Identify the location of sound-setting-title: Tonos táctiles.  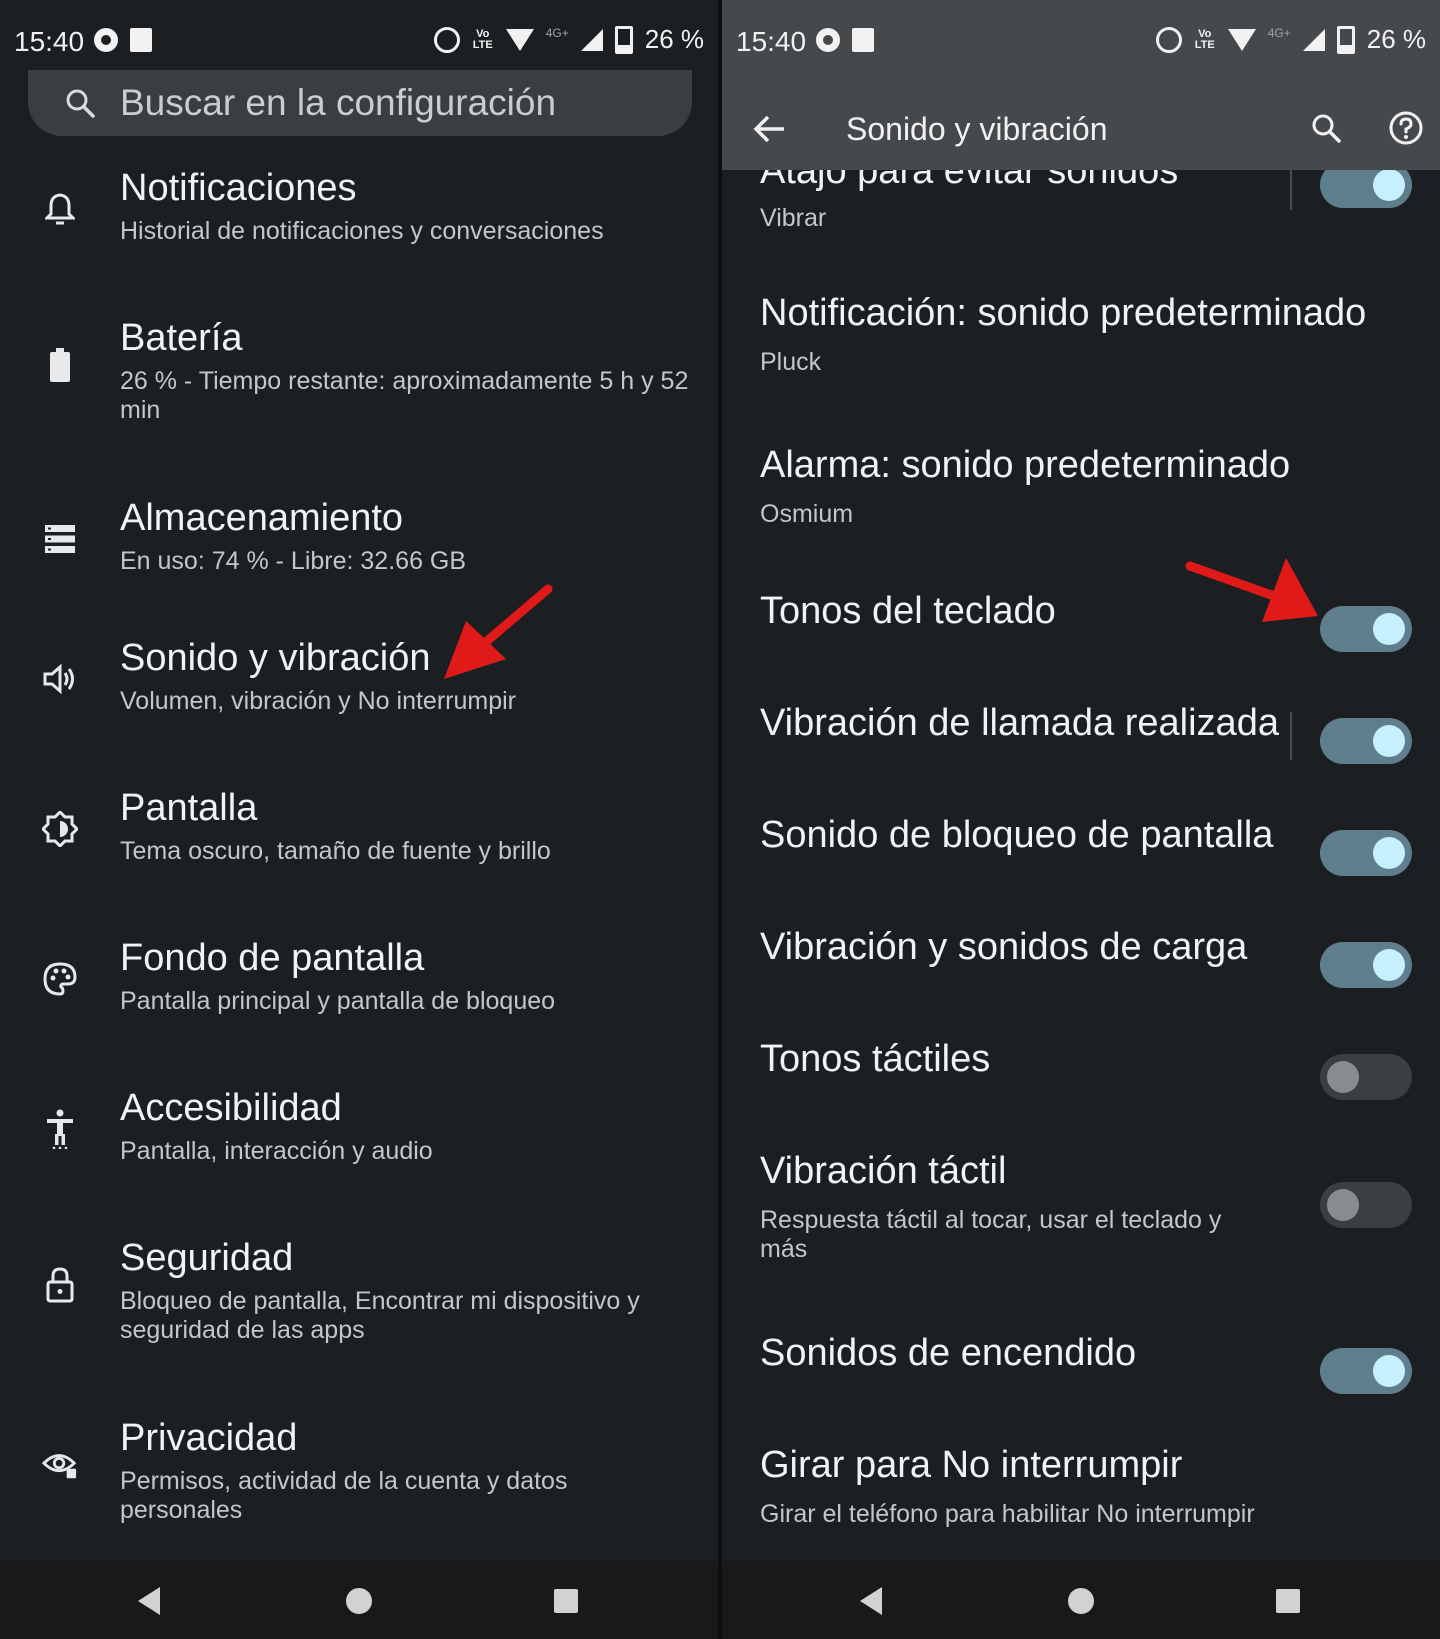
(875, 1059).